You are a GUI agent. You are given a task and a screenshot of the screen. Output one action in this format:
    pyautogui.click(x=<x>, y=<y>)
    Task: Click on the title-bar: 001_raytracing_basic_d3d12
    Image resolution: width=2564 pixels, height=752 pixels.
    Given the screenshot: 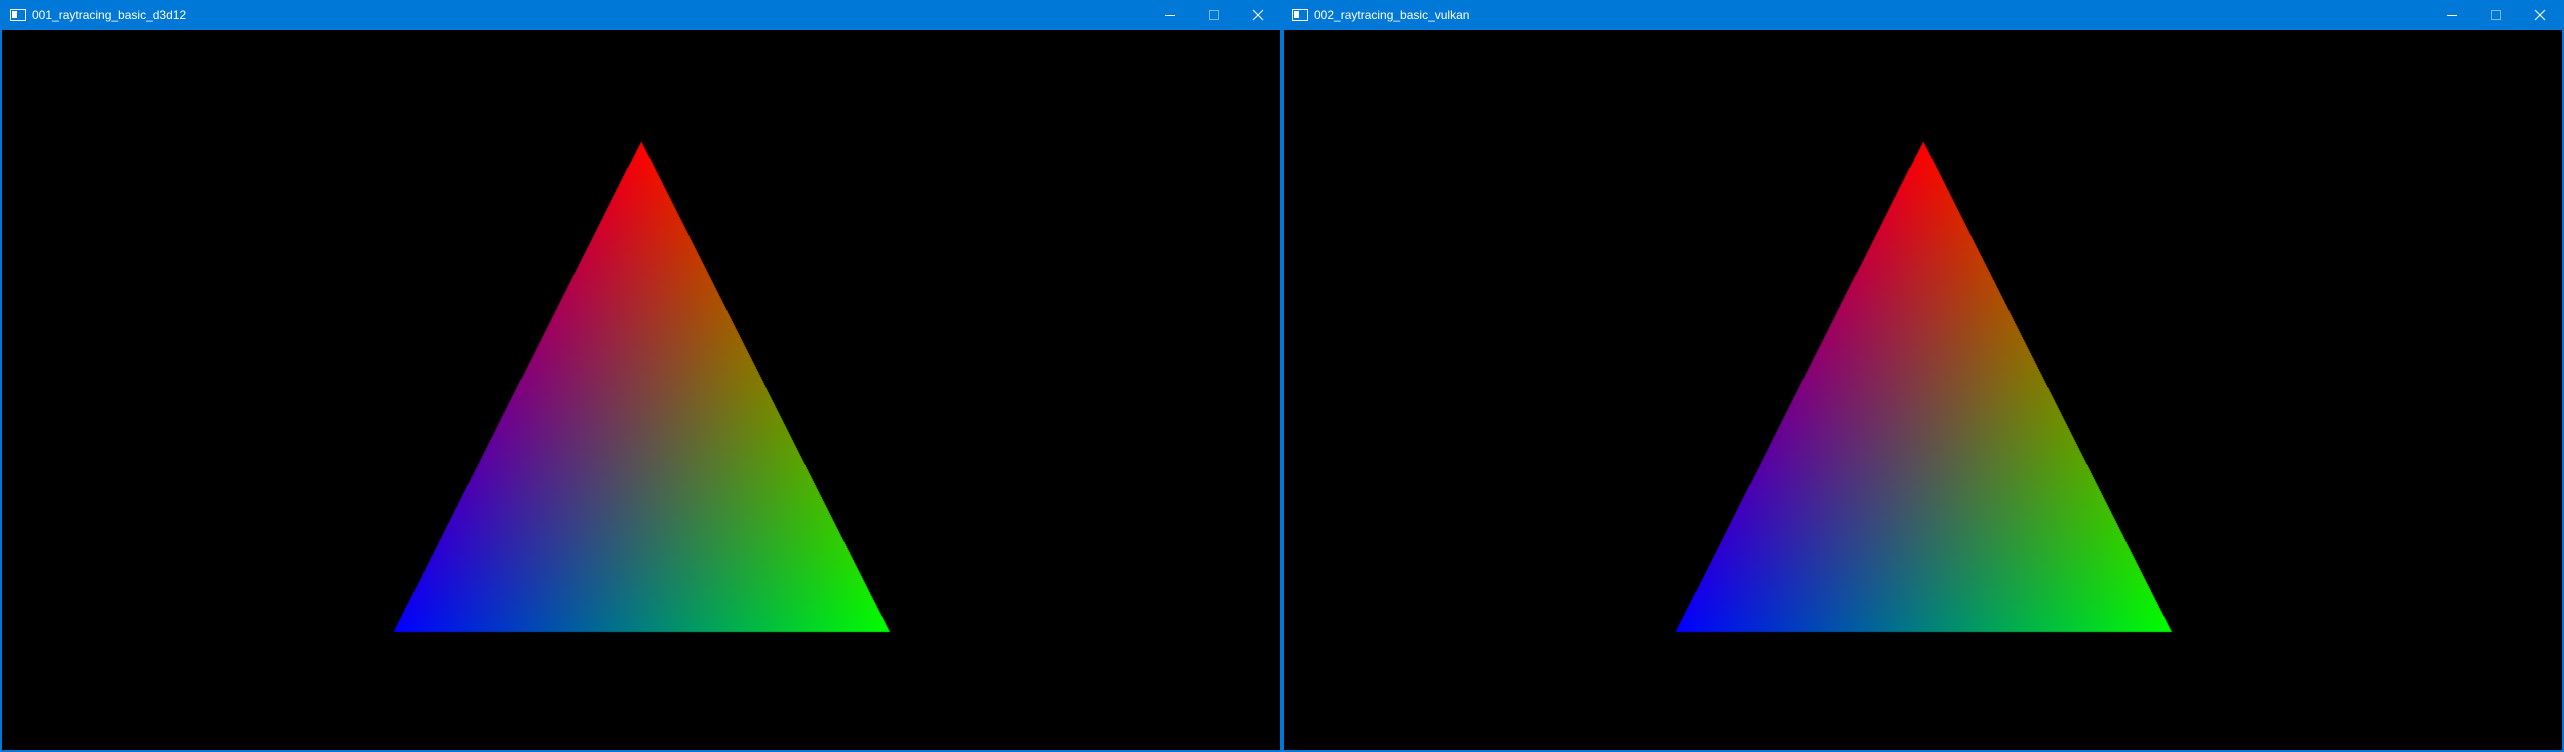 What is the action you would take?
    pyautogui.click(x=641, y=15)
    